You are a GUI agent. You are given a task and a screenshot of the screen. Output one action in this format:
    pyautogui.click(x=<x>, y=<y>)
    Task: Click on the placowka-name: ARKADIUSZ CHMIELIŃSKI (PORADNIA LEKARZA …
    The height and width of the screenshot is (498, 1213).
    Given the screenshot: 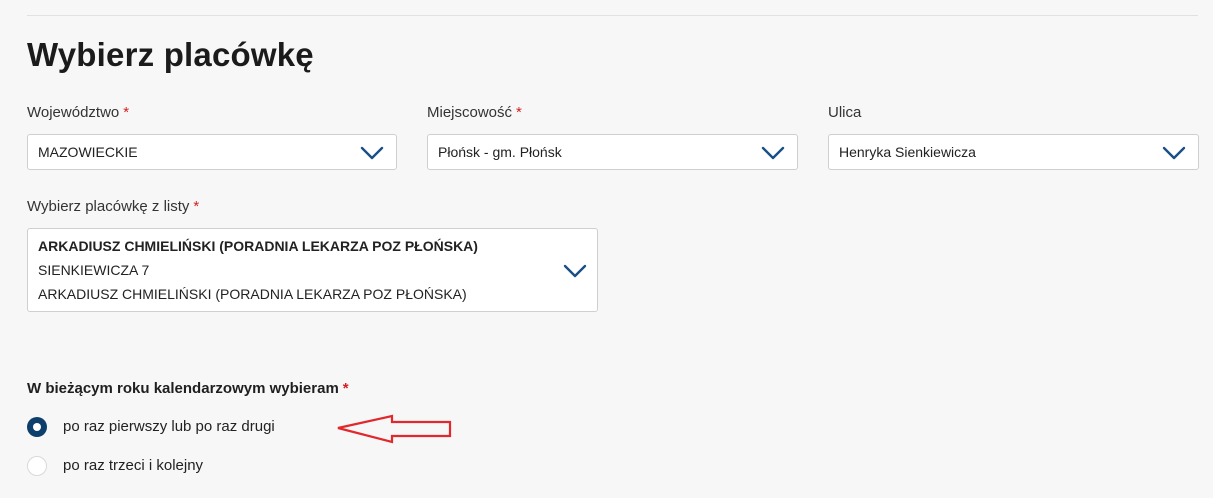 What is the action you would take?
    pyautogui.click(x=258, y=246)
    